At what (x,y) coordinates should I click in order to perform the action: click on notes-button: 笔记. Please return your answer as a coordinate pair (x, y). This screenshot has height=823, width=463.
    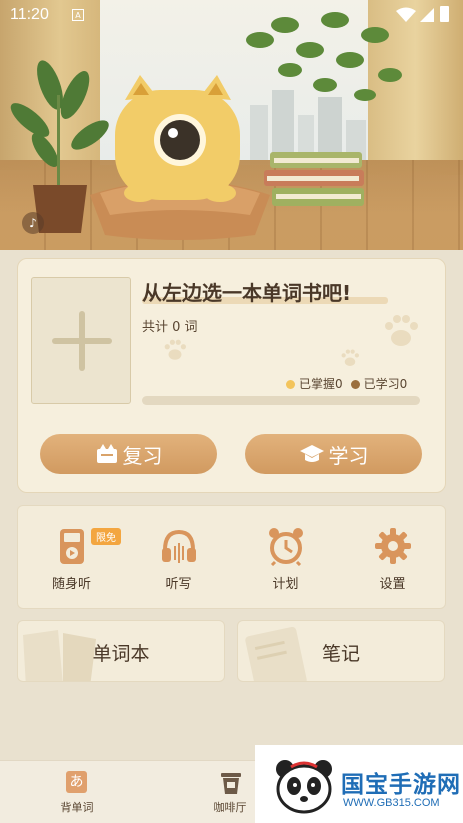
    Looking at the image, I should click on (341, 651).